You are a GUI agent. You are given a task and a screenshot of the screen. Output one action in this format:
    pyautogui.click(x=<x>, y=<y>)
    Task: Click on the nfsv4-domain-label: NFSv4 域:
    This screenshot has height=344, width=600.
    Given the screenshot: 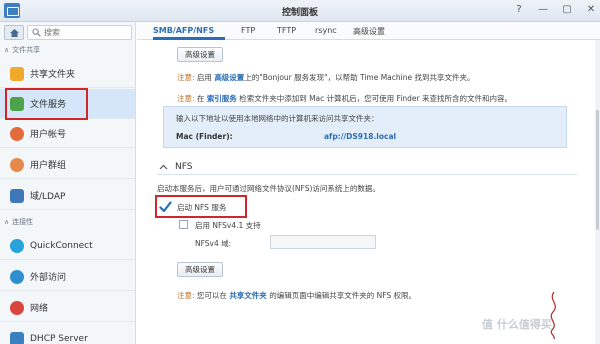 What is the action you would take?
    pyautogui.click(x=213, y=243)
    